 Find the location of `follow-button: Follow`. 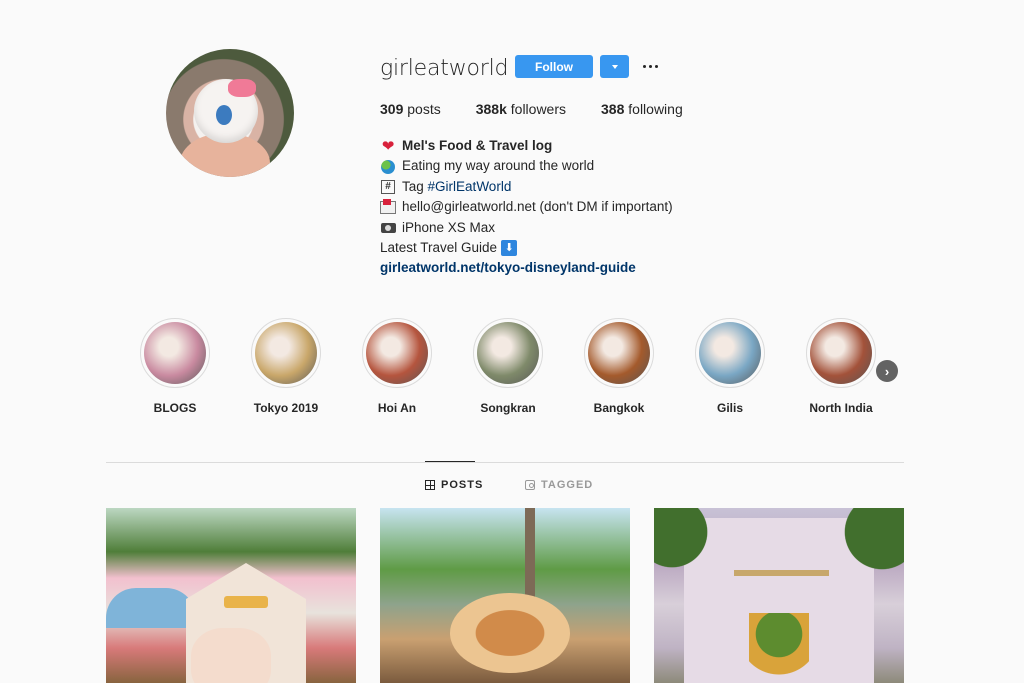

follow-button: Follow is located at coordinates (554, 66).